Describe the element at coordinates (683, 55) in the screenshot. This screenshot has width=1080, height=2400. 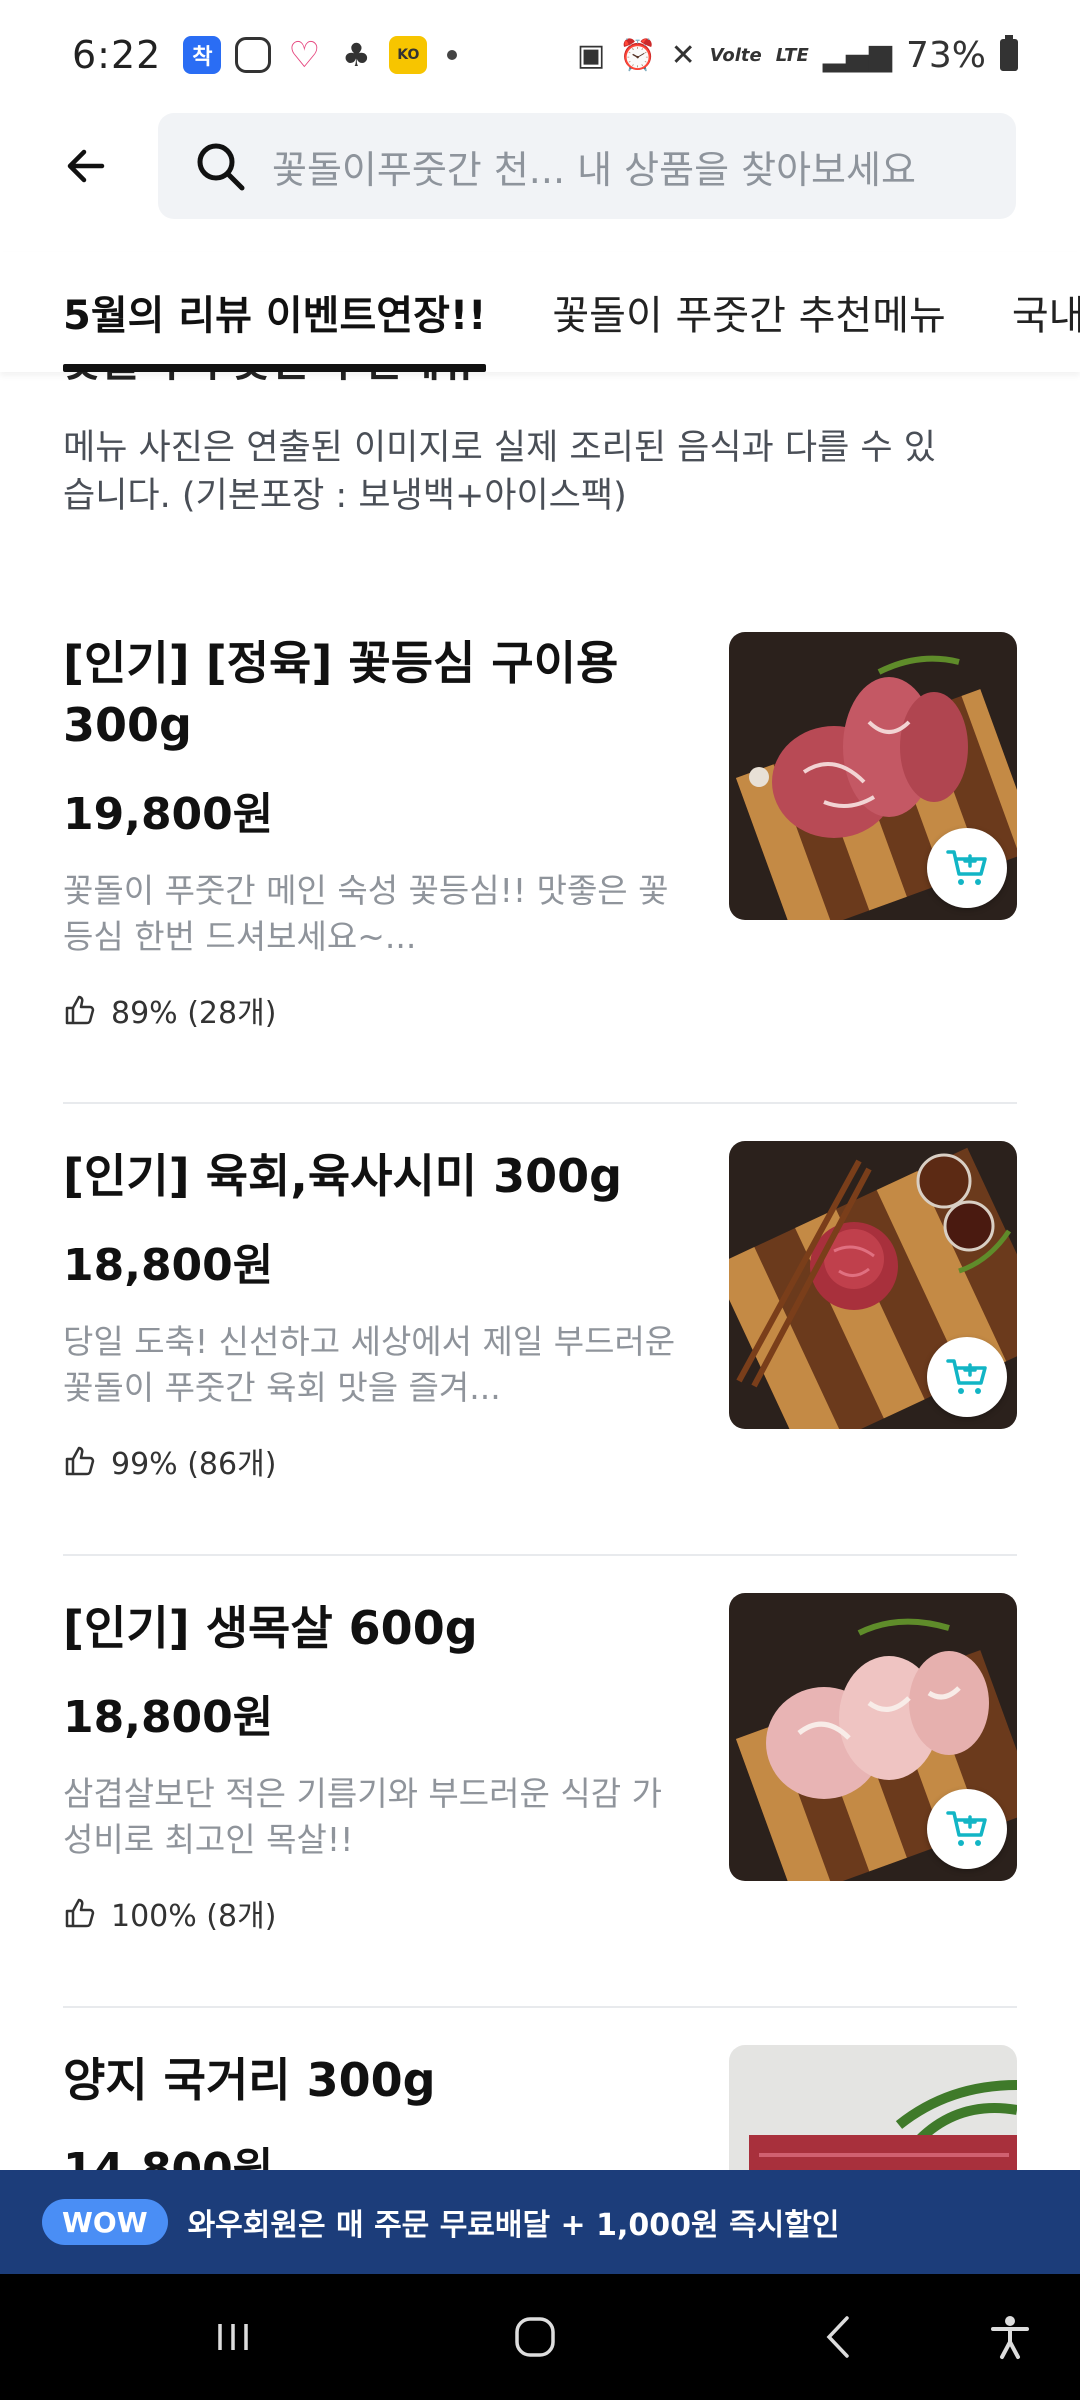
I see `mute-icon: ✕` at that location.